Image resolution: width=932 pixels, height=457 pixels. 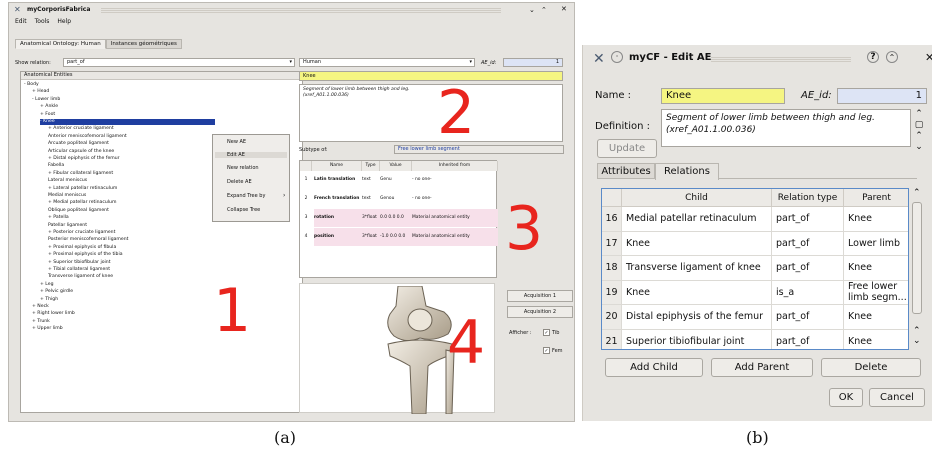 I want to click on attr-cell-value: 0.0 0.0 0.0, so click(x=396, y=218).